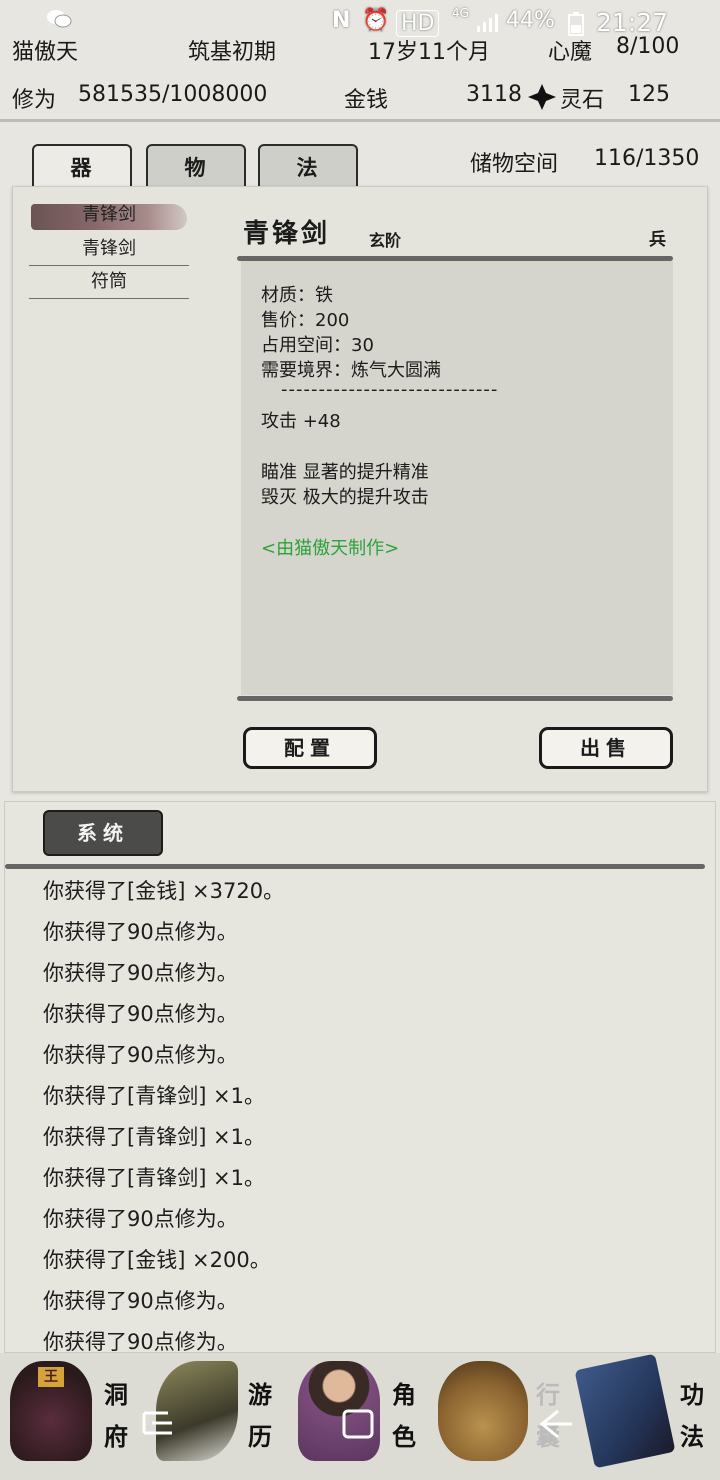 Image resolution: width=720 pixels, height=1480 pixels. What do you see at coordinates (341, 20) in the screenshot?
I see `nfc-icon: N` at bounding box center [341, 20].